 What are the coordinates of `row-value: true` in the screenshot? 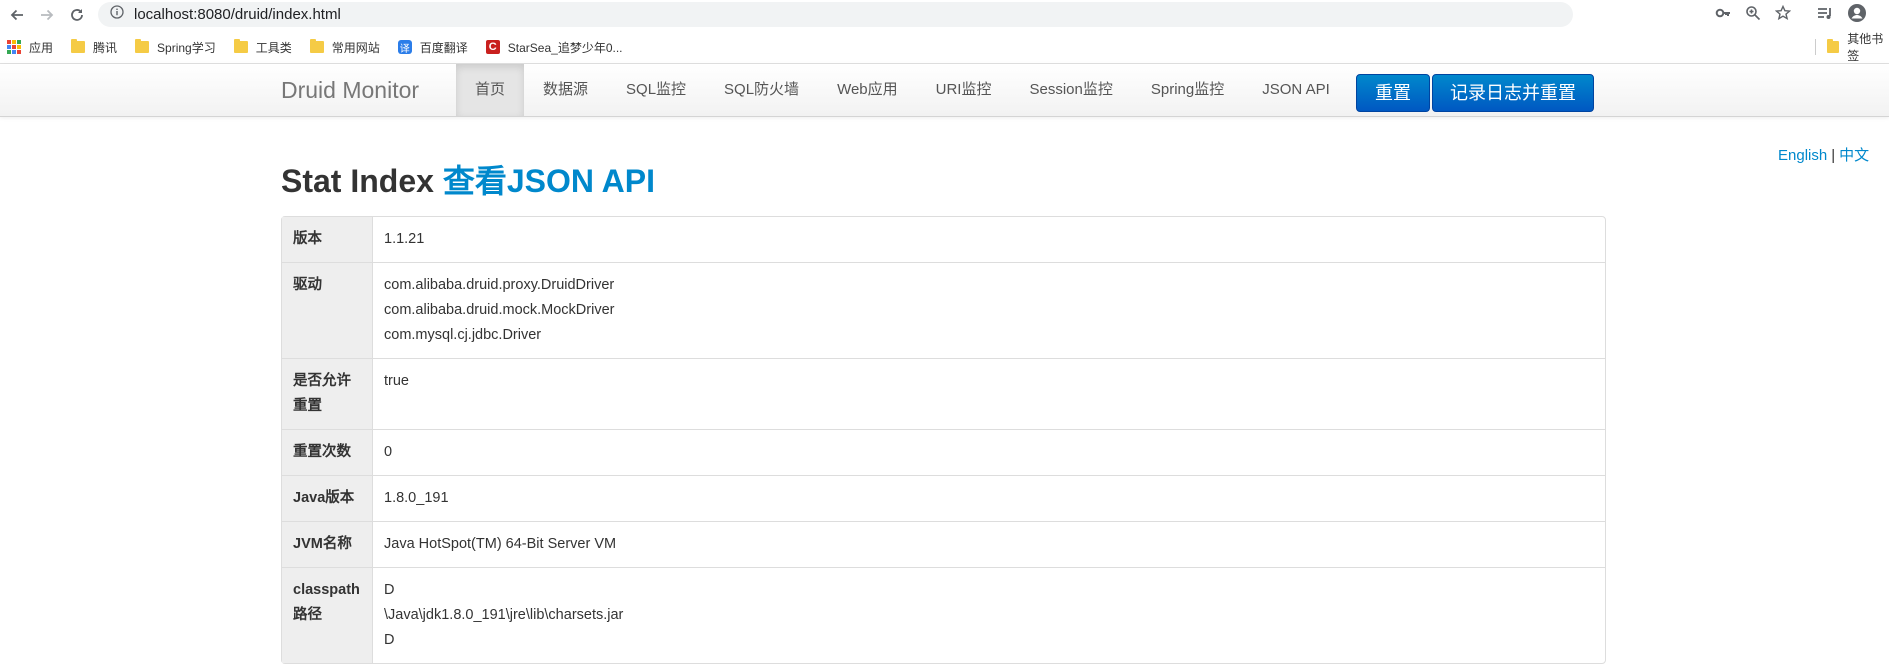 It's located at (989, 393).